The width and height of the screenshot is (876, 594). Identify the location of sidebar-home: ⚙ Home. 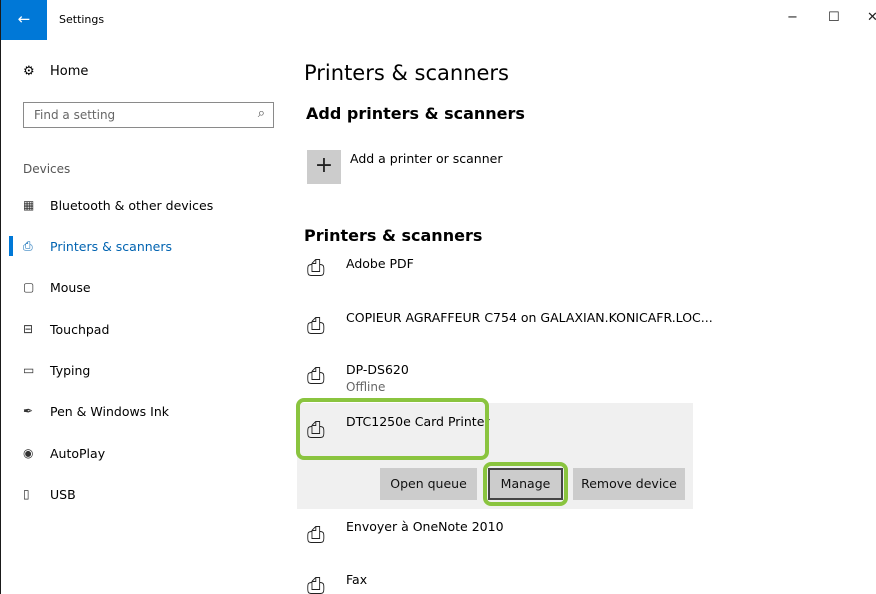
(55, 71).